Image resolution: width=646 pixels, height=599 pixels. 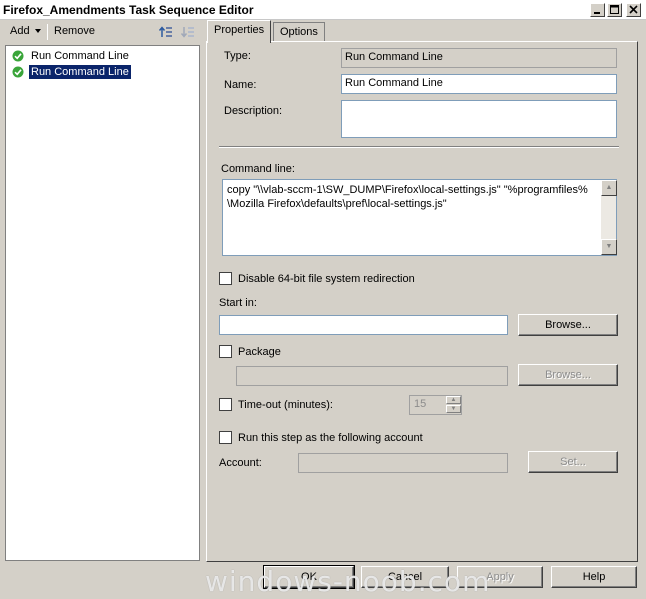 I want to click on spin-down-icon: ▼, so click(x=453, y=409).